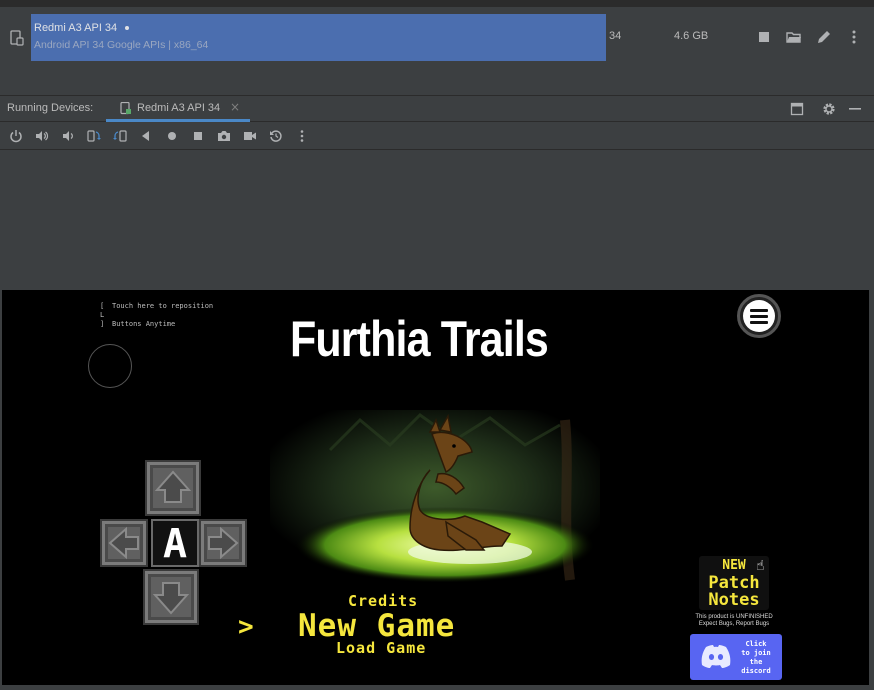  What do you see at coordinates (734, 617) in the screenshot?
I see `unfinished-line-1: This product is UNFINISHED` at bounding box center [734, 617].